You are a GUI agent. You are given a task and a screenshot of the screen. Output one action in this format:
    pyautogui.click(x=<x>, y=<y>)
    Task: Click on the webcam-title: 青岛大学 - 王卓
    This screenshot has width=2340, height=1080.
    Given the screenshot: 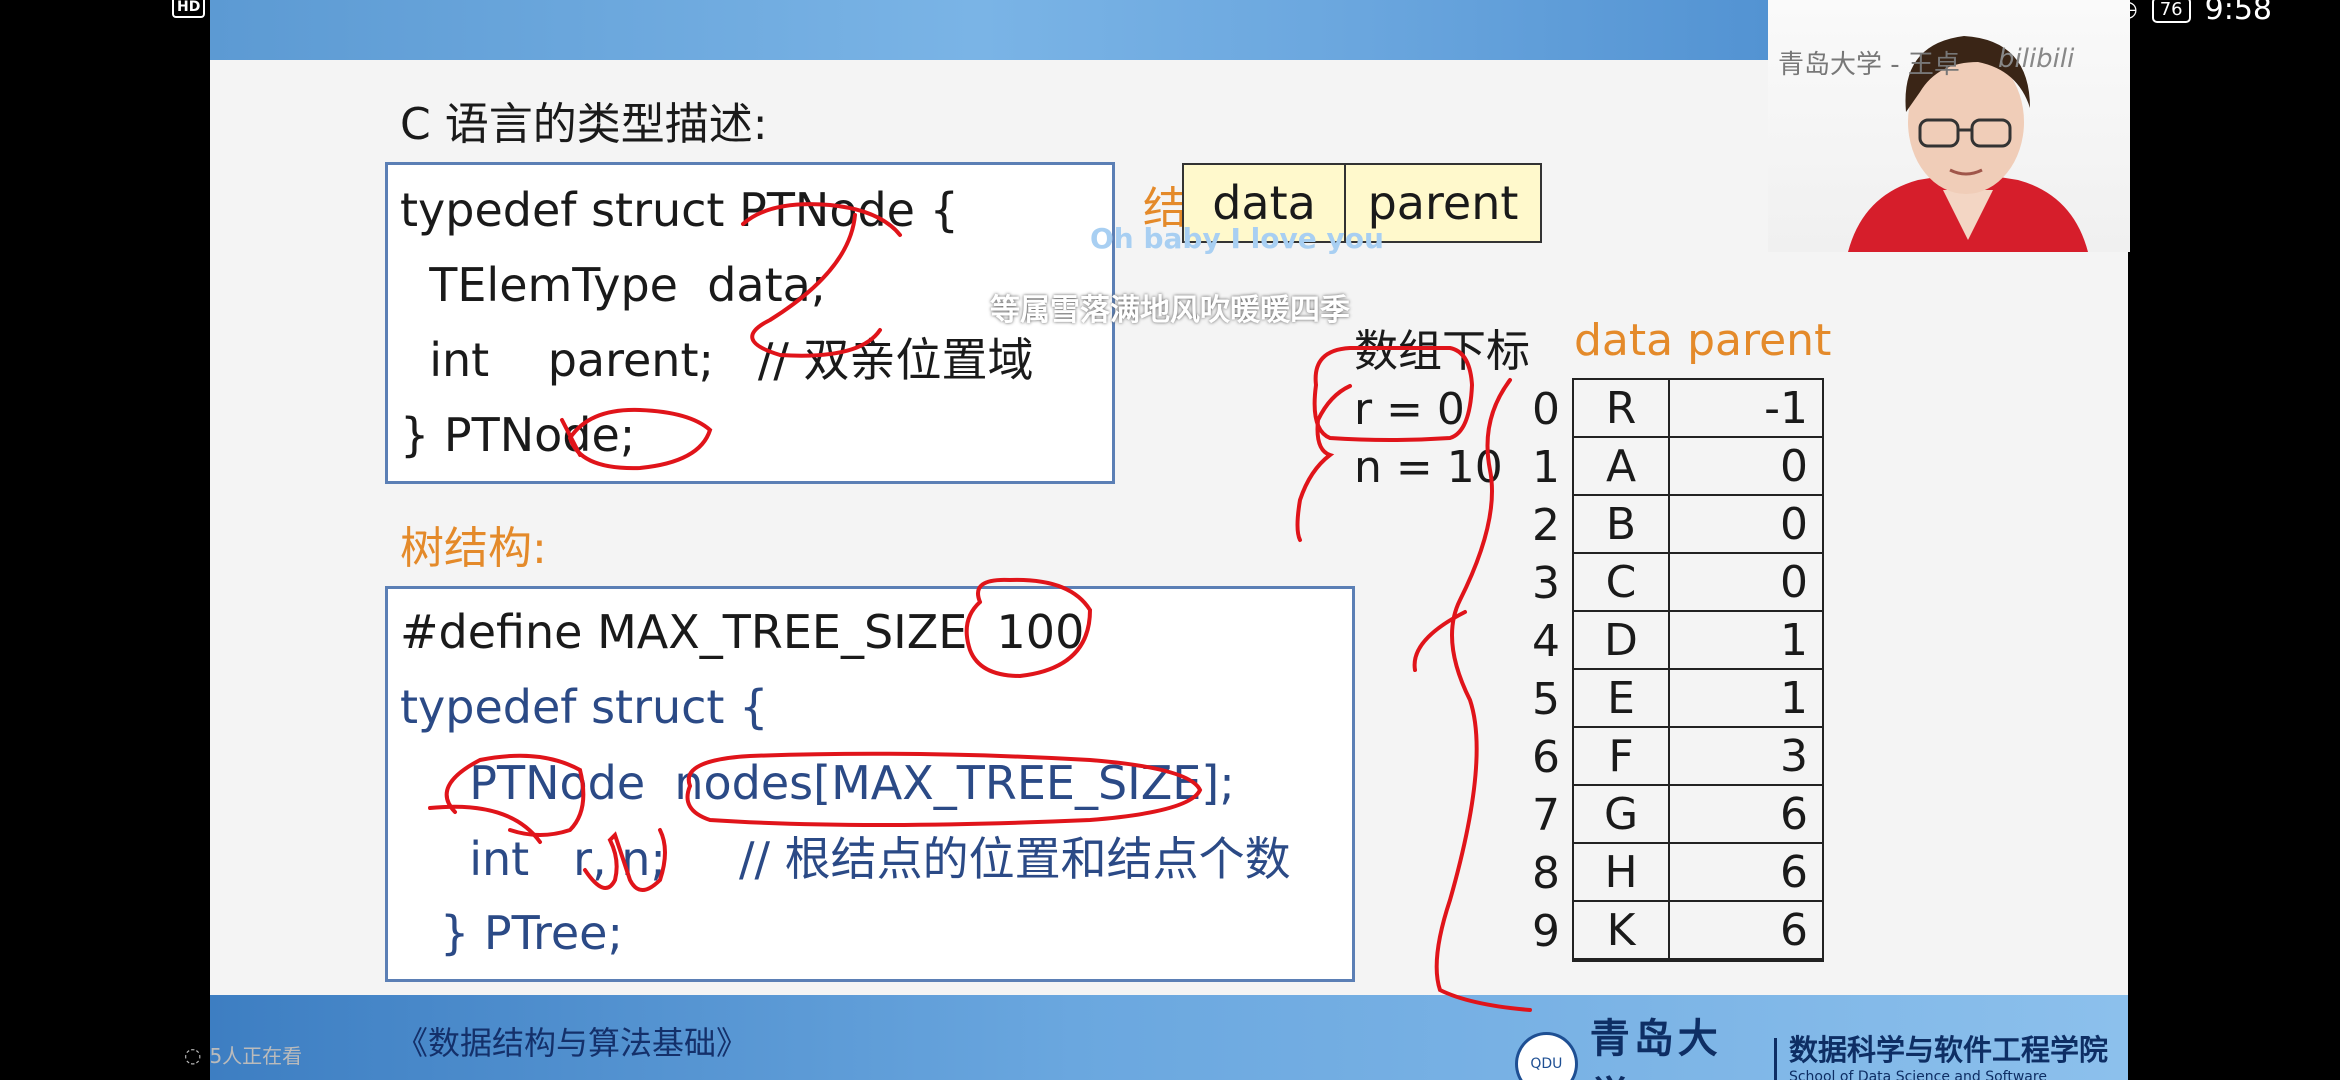 What is the action you would take?
    pyautogui.click(x=1869, y=65)
    